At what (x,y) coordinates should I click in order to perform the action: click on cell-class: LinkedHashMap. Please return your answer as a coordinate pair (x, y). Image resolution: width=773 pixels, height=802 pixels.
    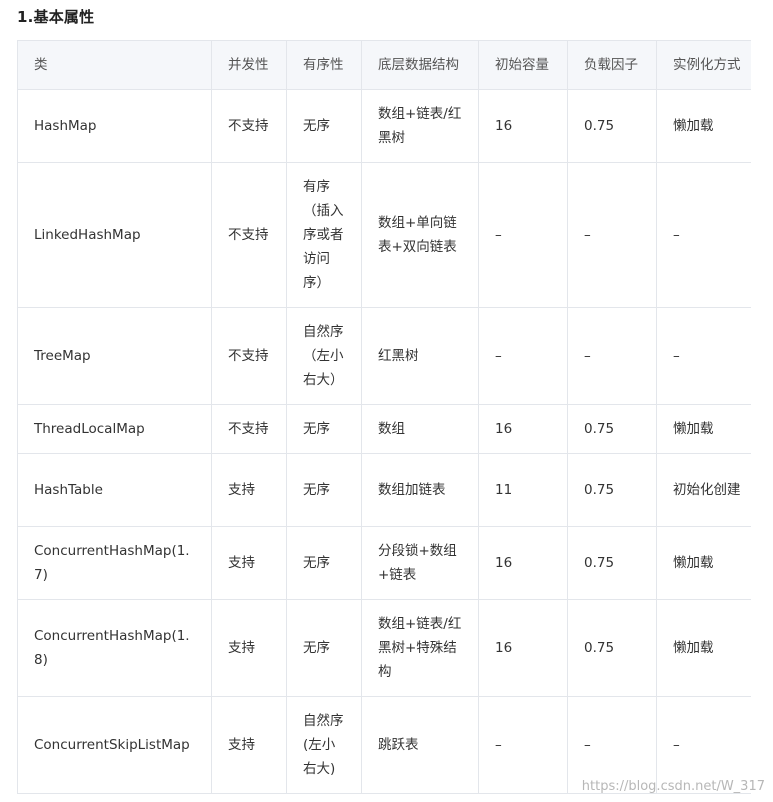
    Looking at the image, I should click on (114, 235).